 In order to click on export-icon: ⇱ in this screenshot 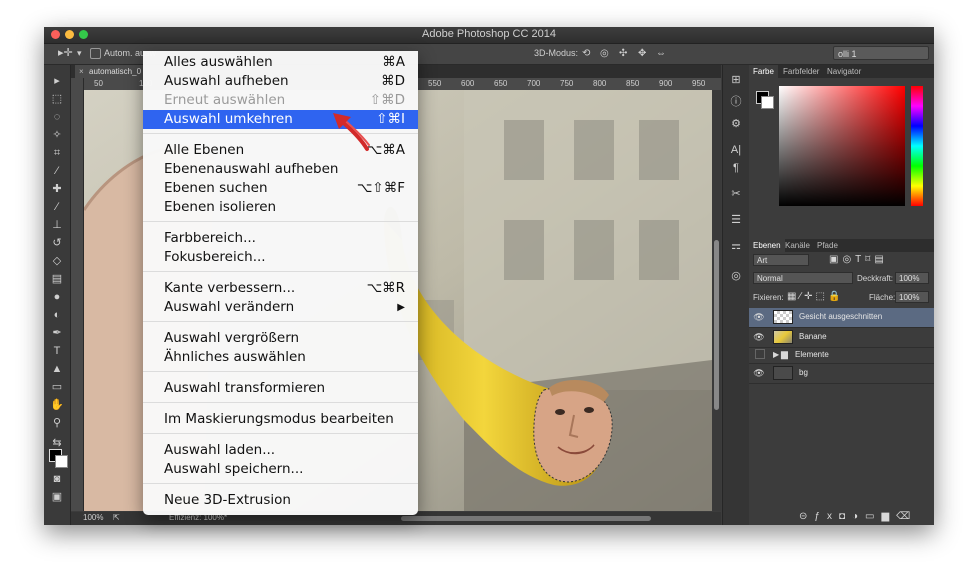, I will do `click(116, 517)`.